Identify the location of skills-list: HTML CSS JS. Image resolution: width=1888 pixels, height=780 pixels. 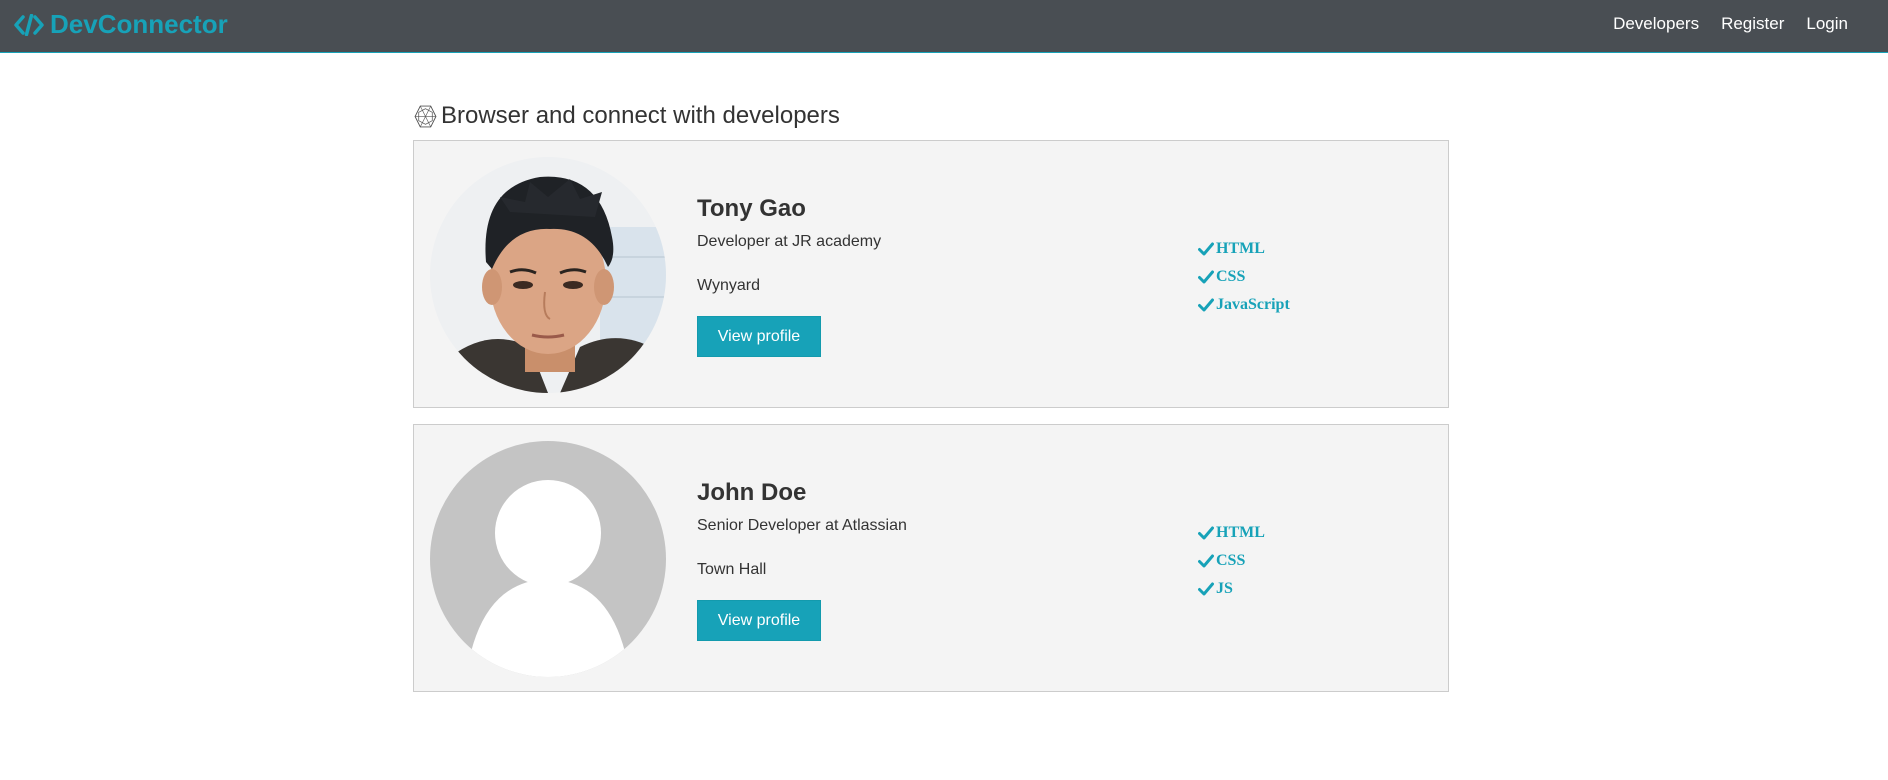
(1231, 561).